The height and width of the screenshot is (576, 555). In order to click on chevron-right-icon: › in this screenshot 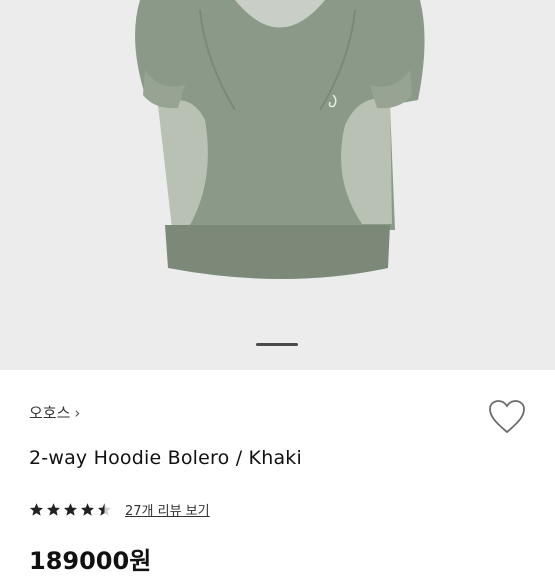, I will do `click(77, 412)`.